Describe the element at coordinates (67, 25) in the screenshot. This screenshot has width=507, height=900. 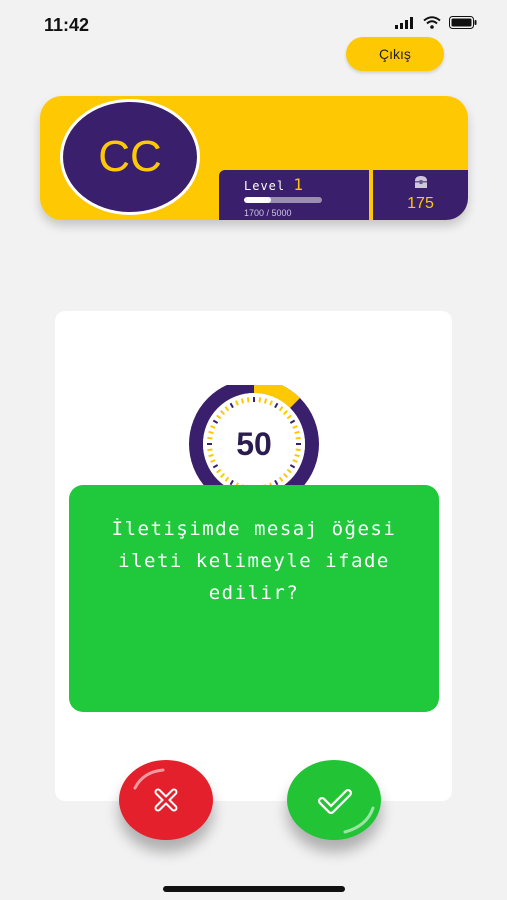
I see `status-time: 11:42` at that location.